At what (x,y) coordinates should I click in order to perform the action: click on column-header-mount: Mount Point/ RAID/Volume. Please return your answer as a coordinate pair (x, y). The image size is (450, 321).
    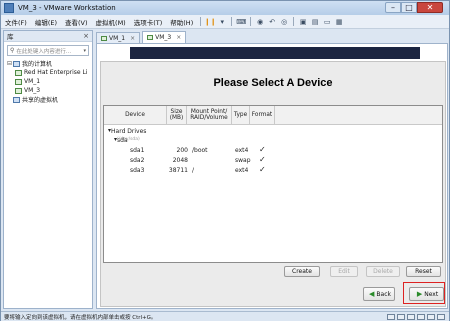
    Looking at the image, I should click on (209, 115).